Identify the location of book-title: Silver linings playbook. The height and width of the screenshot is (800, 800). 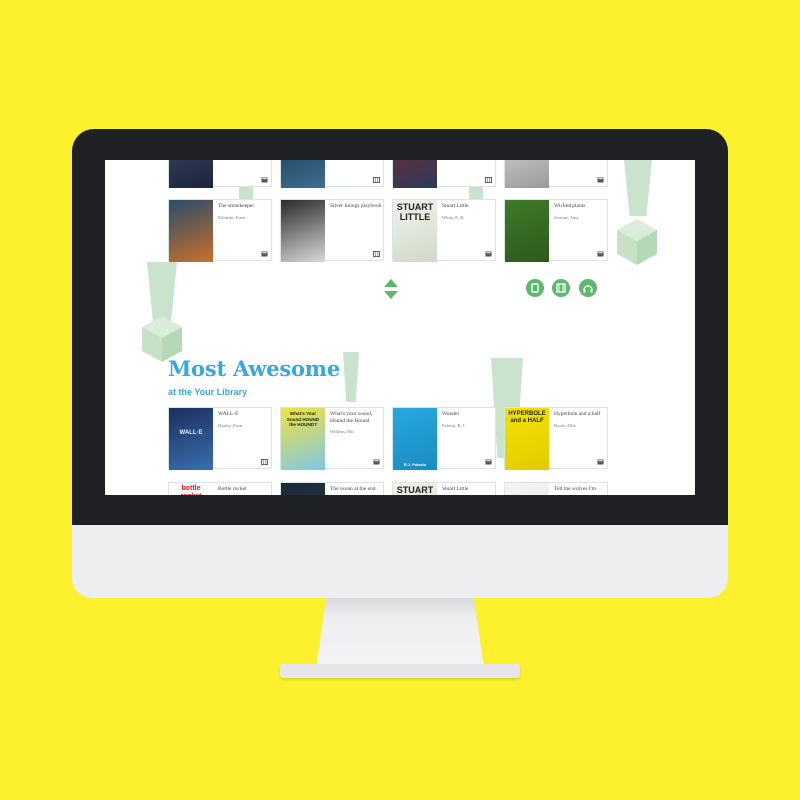
(356, 206).